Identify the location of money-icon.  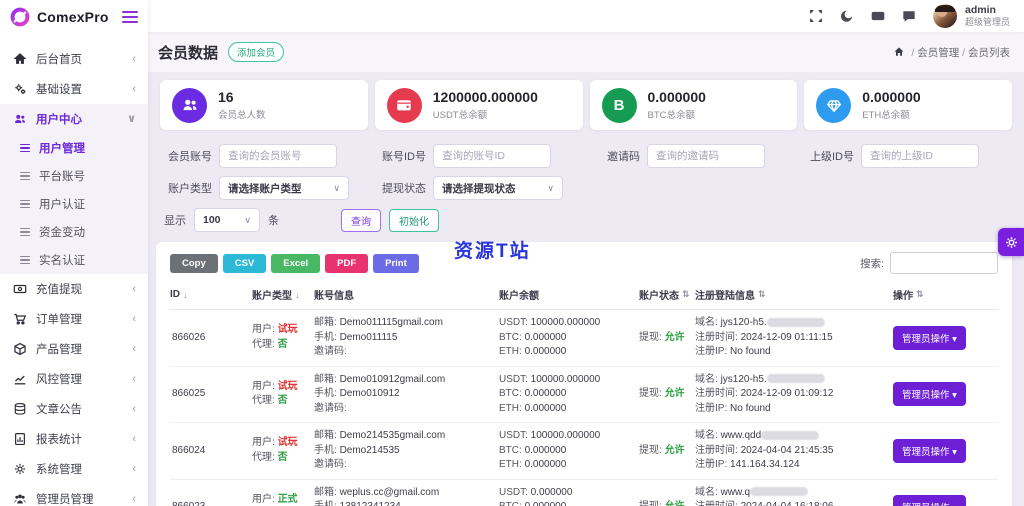
(19, 289).